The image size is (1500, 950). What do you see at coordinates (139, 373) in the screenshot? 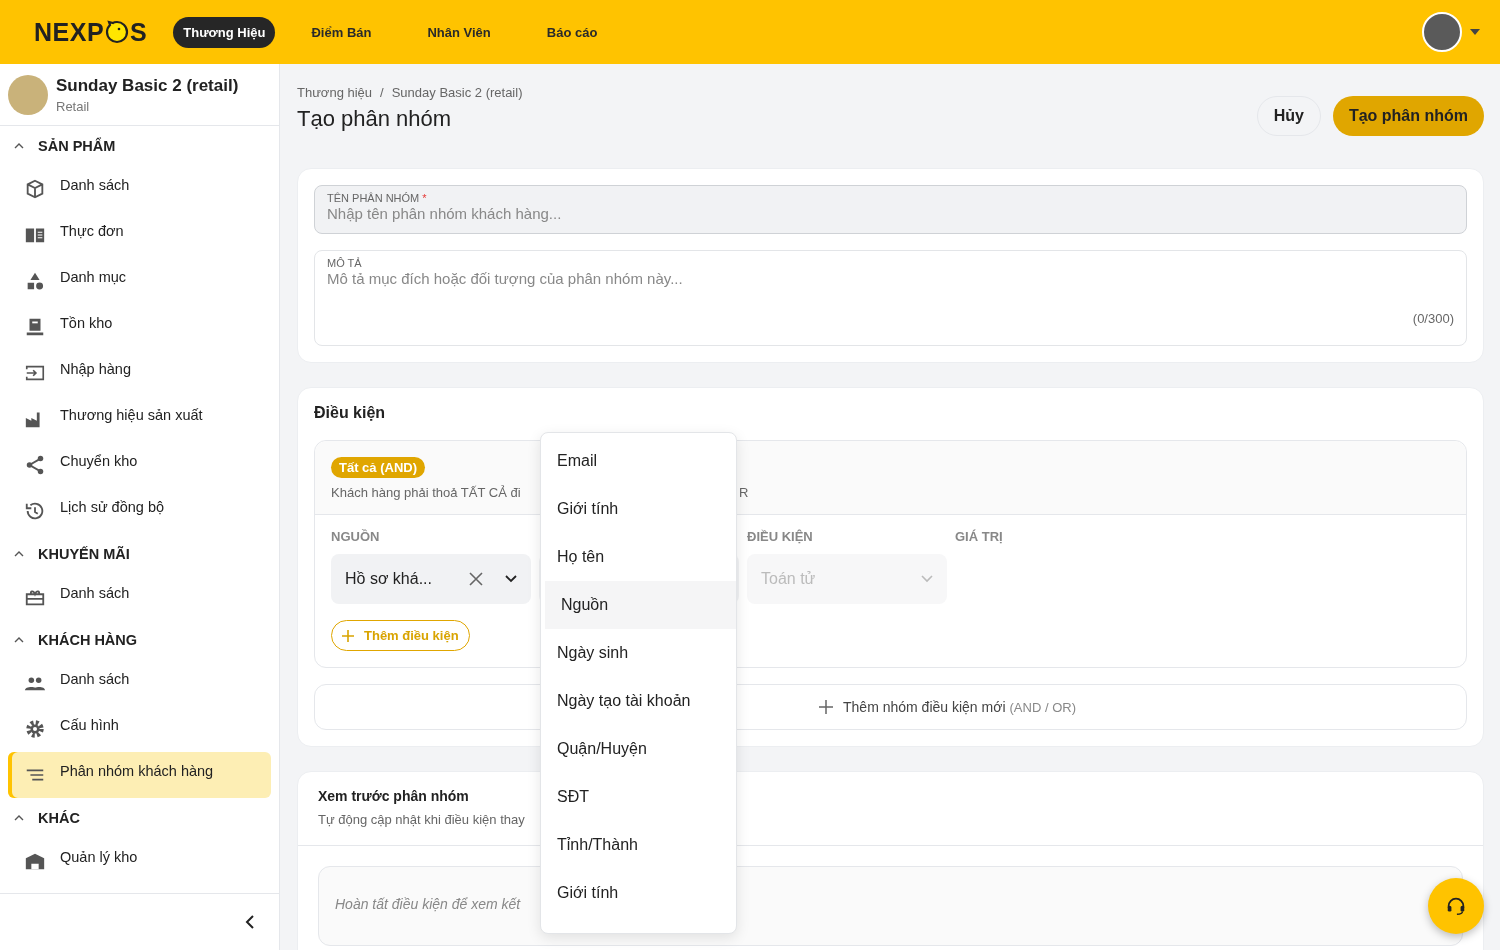
I see `sidebar-item: Nhập hàng` at bounding box center [139, 373].